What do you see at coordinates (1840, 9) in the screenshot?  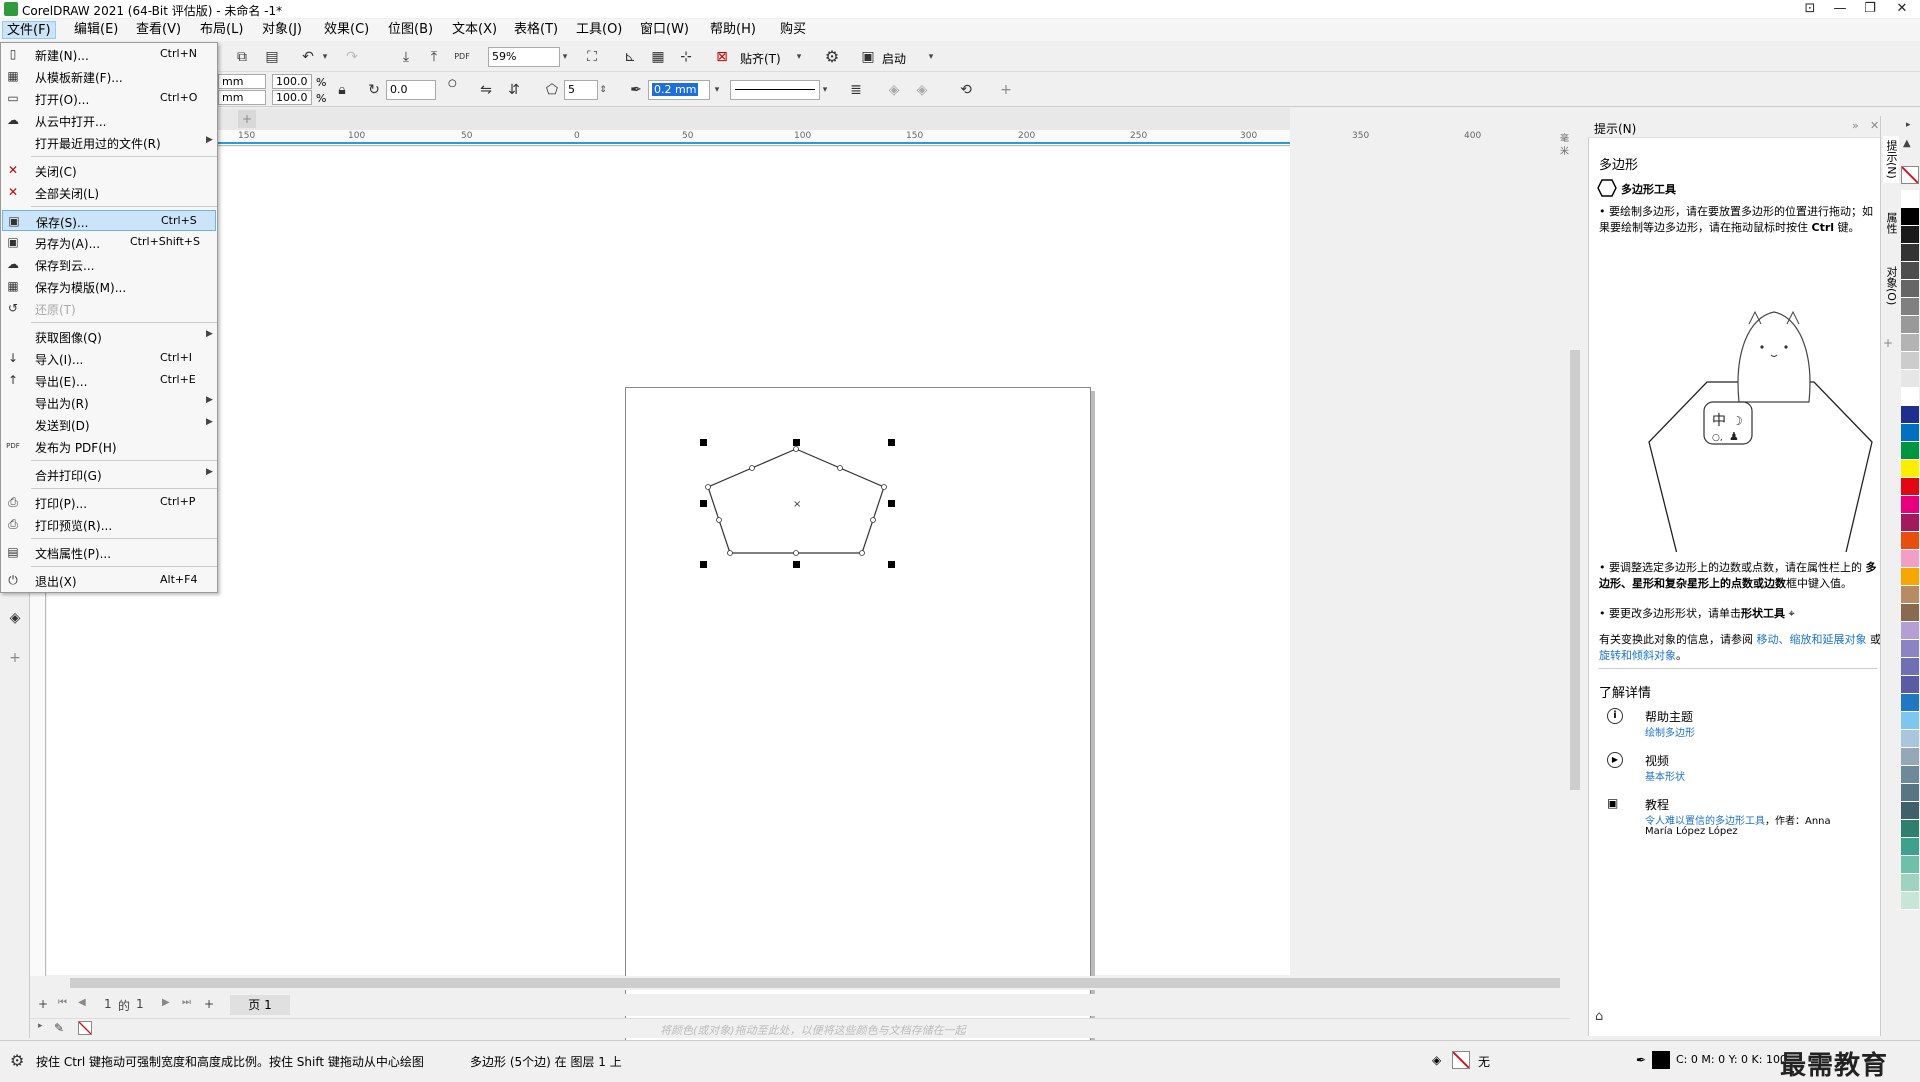 I see `minimize-button: —` at bounding box center [1840, 9].